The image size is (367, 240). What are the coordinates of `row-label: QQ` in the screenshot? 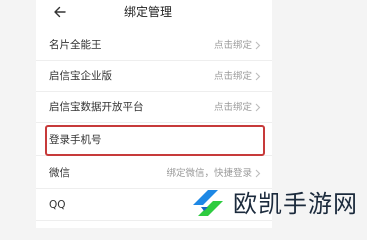 It's located at (57, 205).